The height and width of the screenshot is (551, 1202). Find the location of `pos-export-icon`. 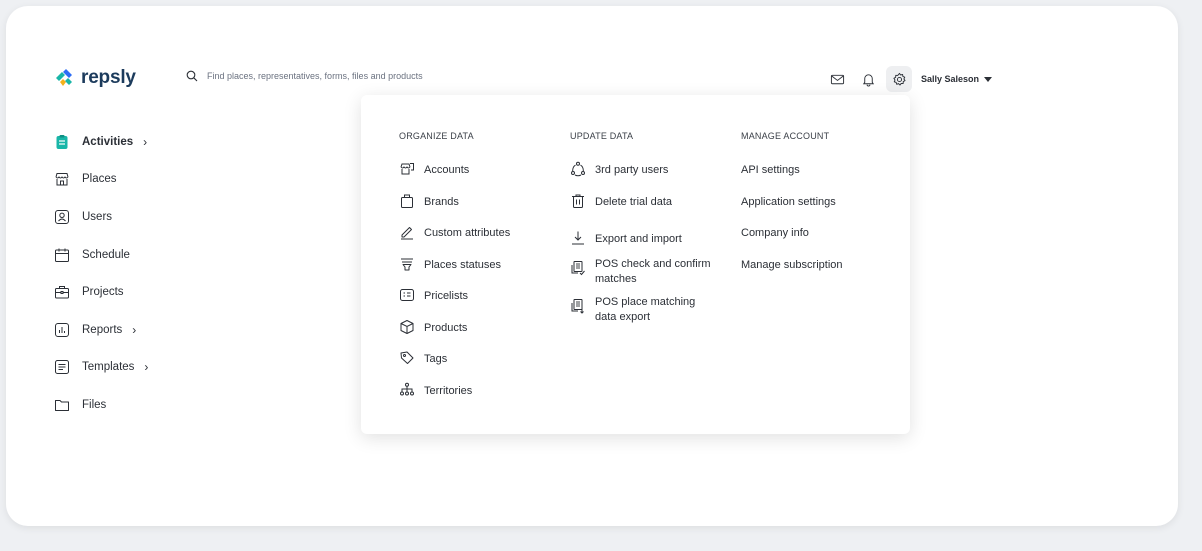

pos-export-icon is located at coordinates (577, 306).